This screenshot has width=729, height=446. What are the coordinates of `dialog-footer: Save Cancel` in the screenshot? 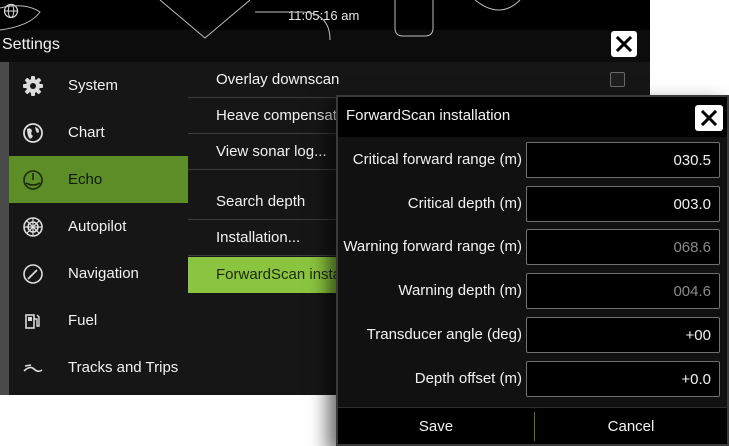 It's located at (532, 425).